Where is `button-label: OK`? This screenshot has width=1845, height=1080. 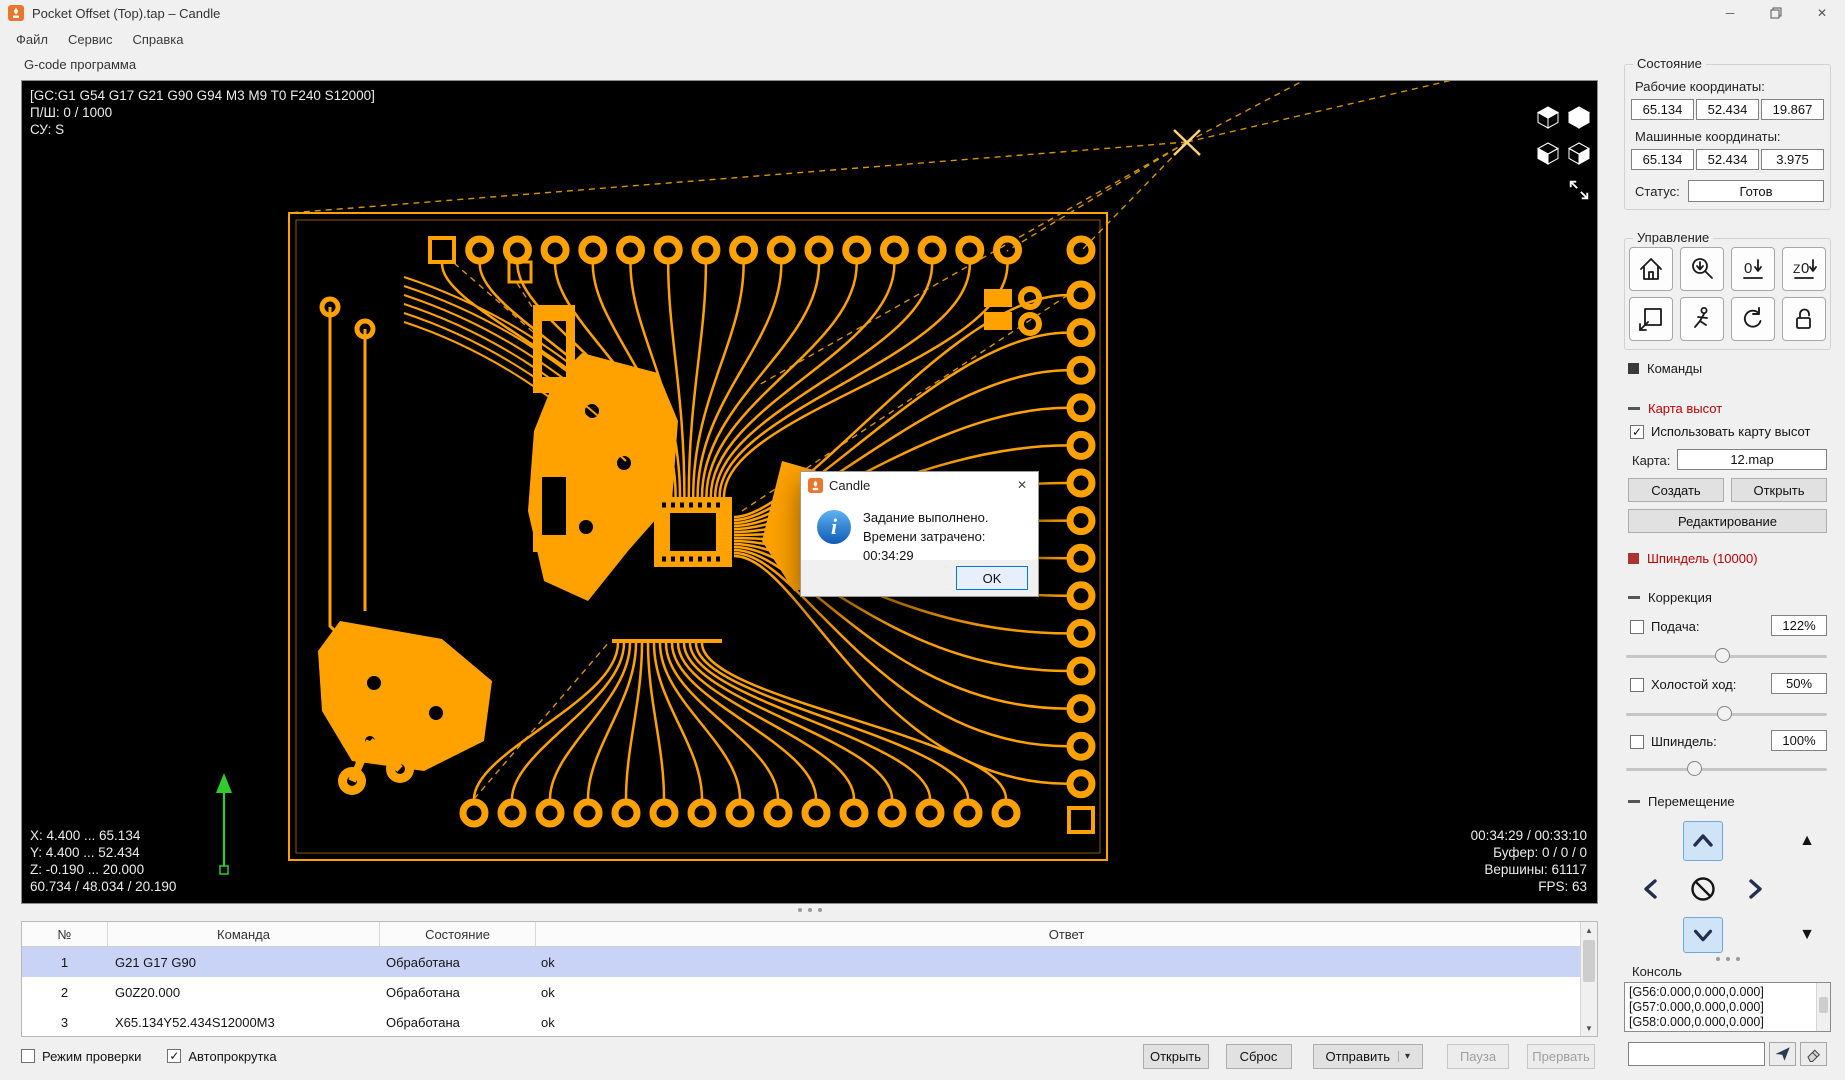 button-label: OK is located at coordinates (992, 578).